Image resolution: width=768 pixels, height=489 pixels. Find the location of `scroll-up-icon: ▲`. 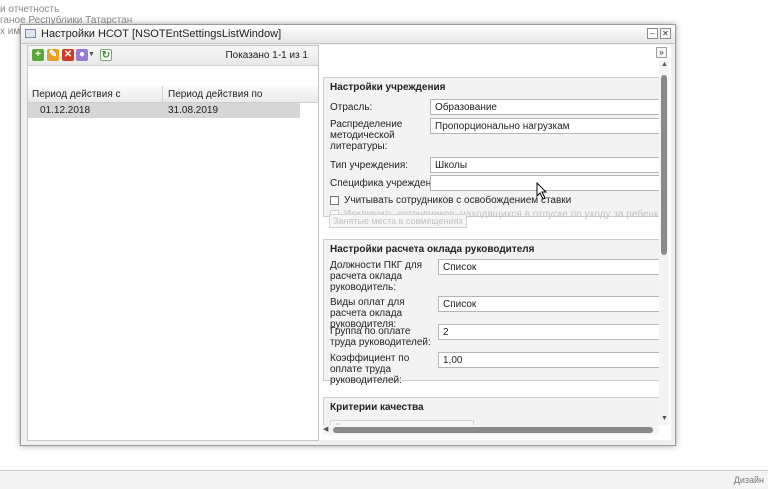

scroll-up-icon: ▲ is located at coordinates (664, 64).